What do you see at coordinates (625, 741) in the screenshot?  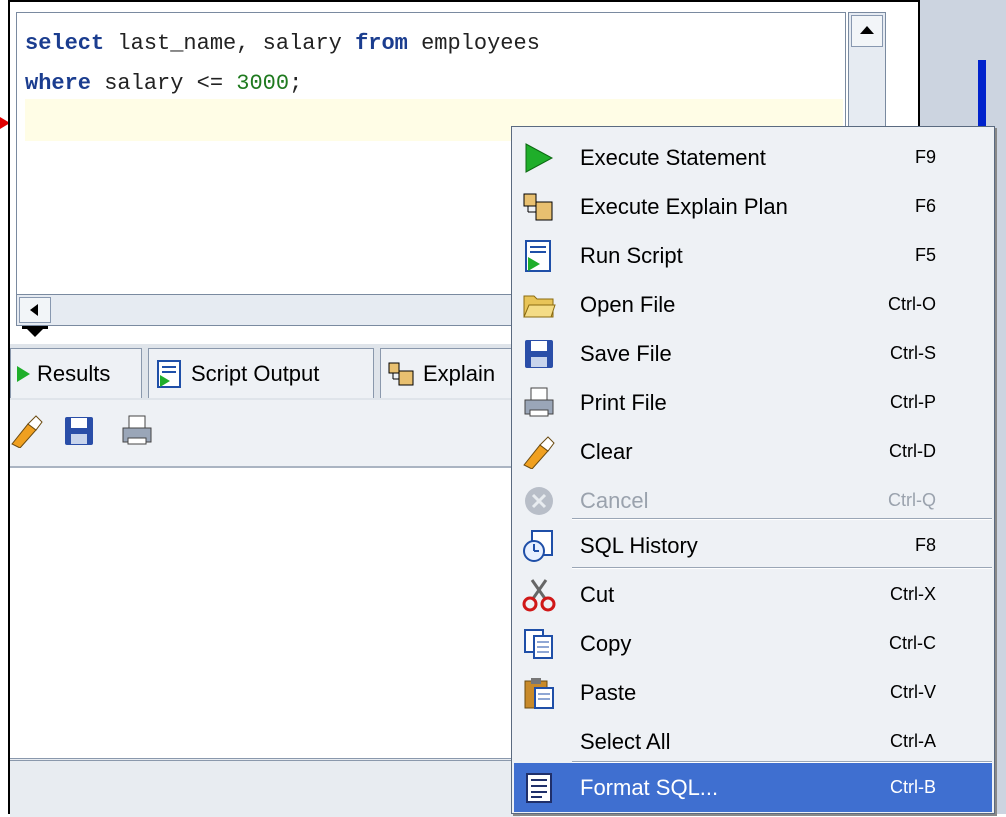 I see `menu-item-label: Select All` at bounding box center [625, 741].